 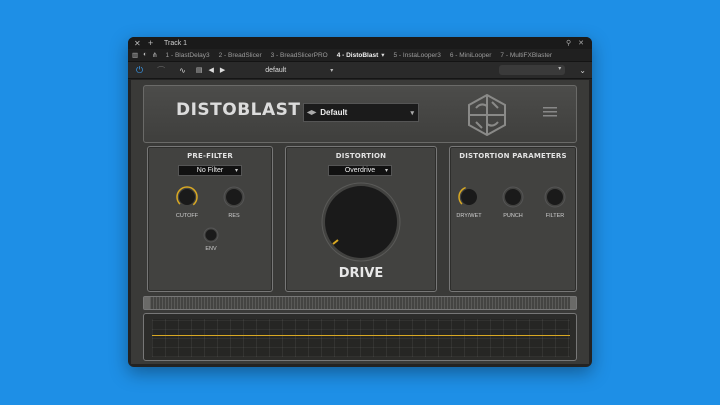 What do you see at coordinates (147, 303) in the screenshot?
I see `scroll-handle-left` at bounding box center [147, 303].